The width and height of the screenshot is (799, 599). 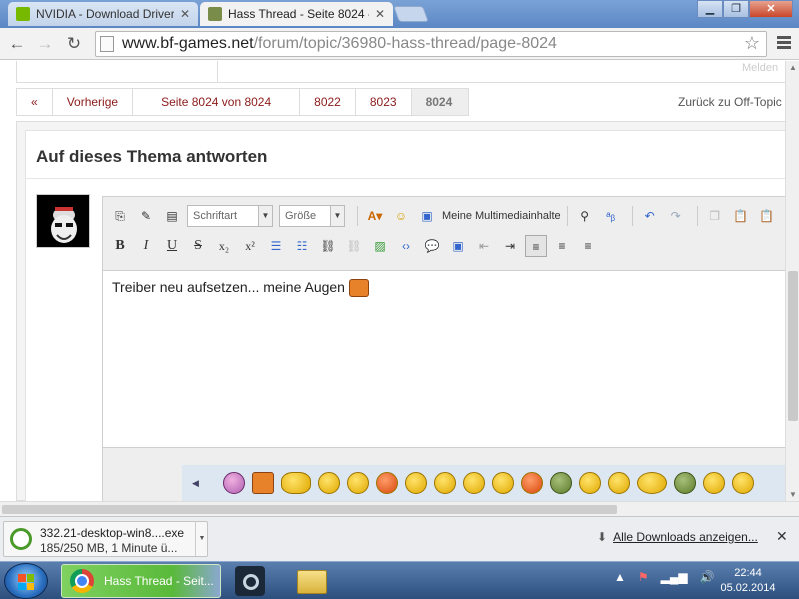 What do you see at coordinates (224, 246) in the screenshot?
I see `subscript-icon: x₂` at bounding box center [224, 246].